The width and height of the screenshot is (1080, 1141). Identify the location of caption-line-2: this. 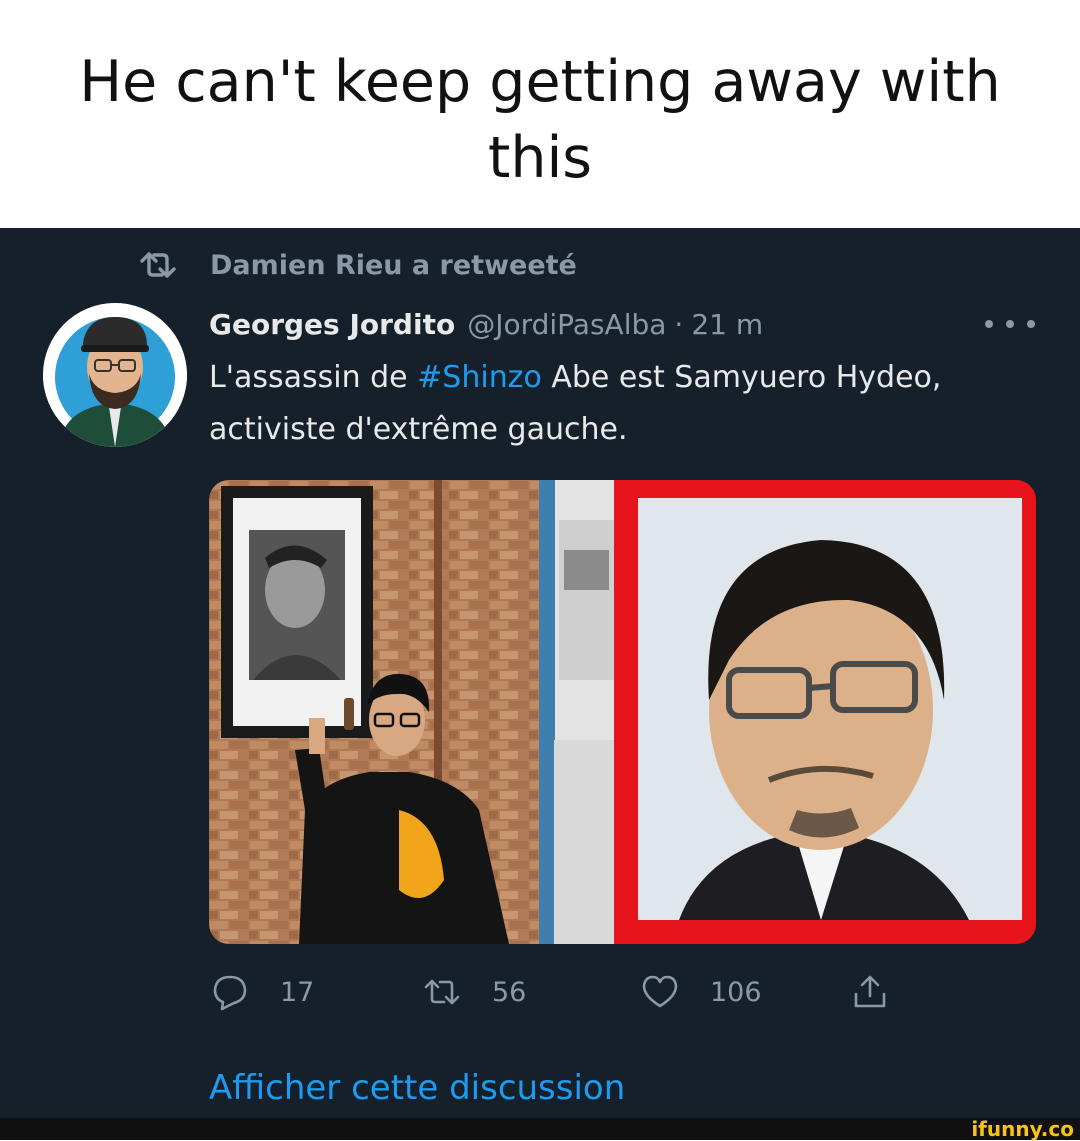
(539, 158).